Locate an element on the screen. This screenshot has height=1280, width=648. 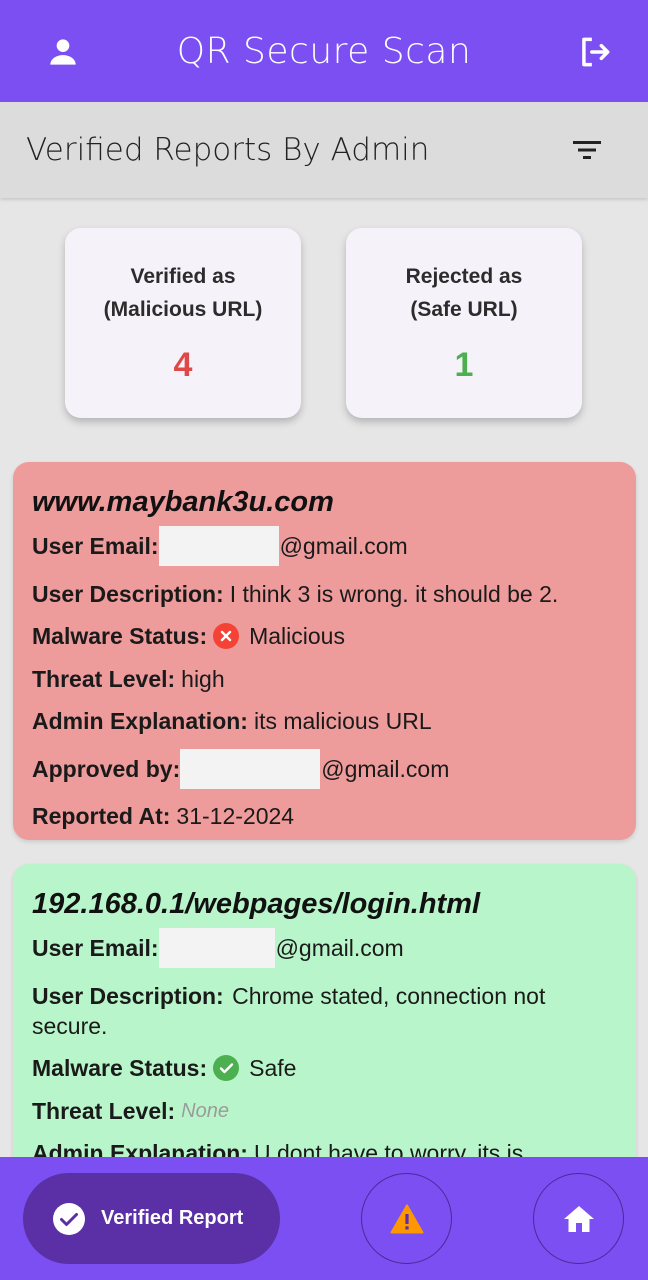
verified-report-button: Verified Report is located at coordinates (151, 1218).